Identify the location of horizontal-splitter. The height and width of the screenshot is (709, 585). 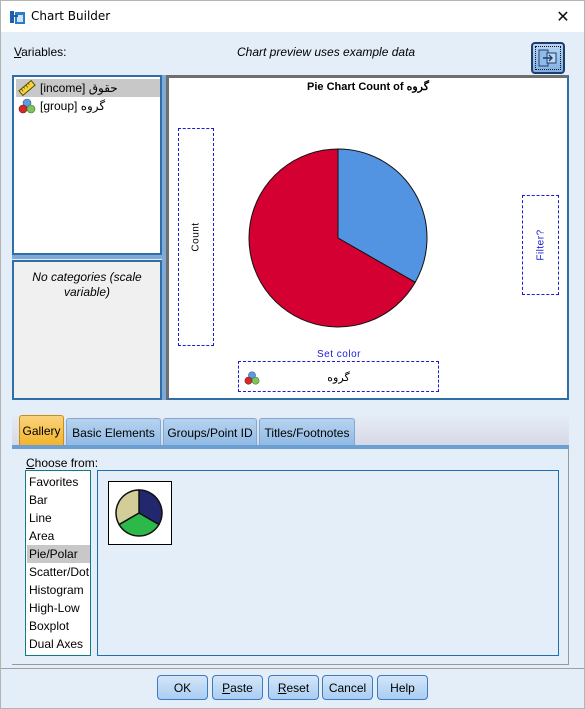
(87, 257).